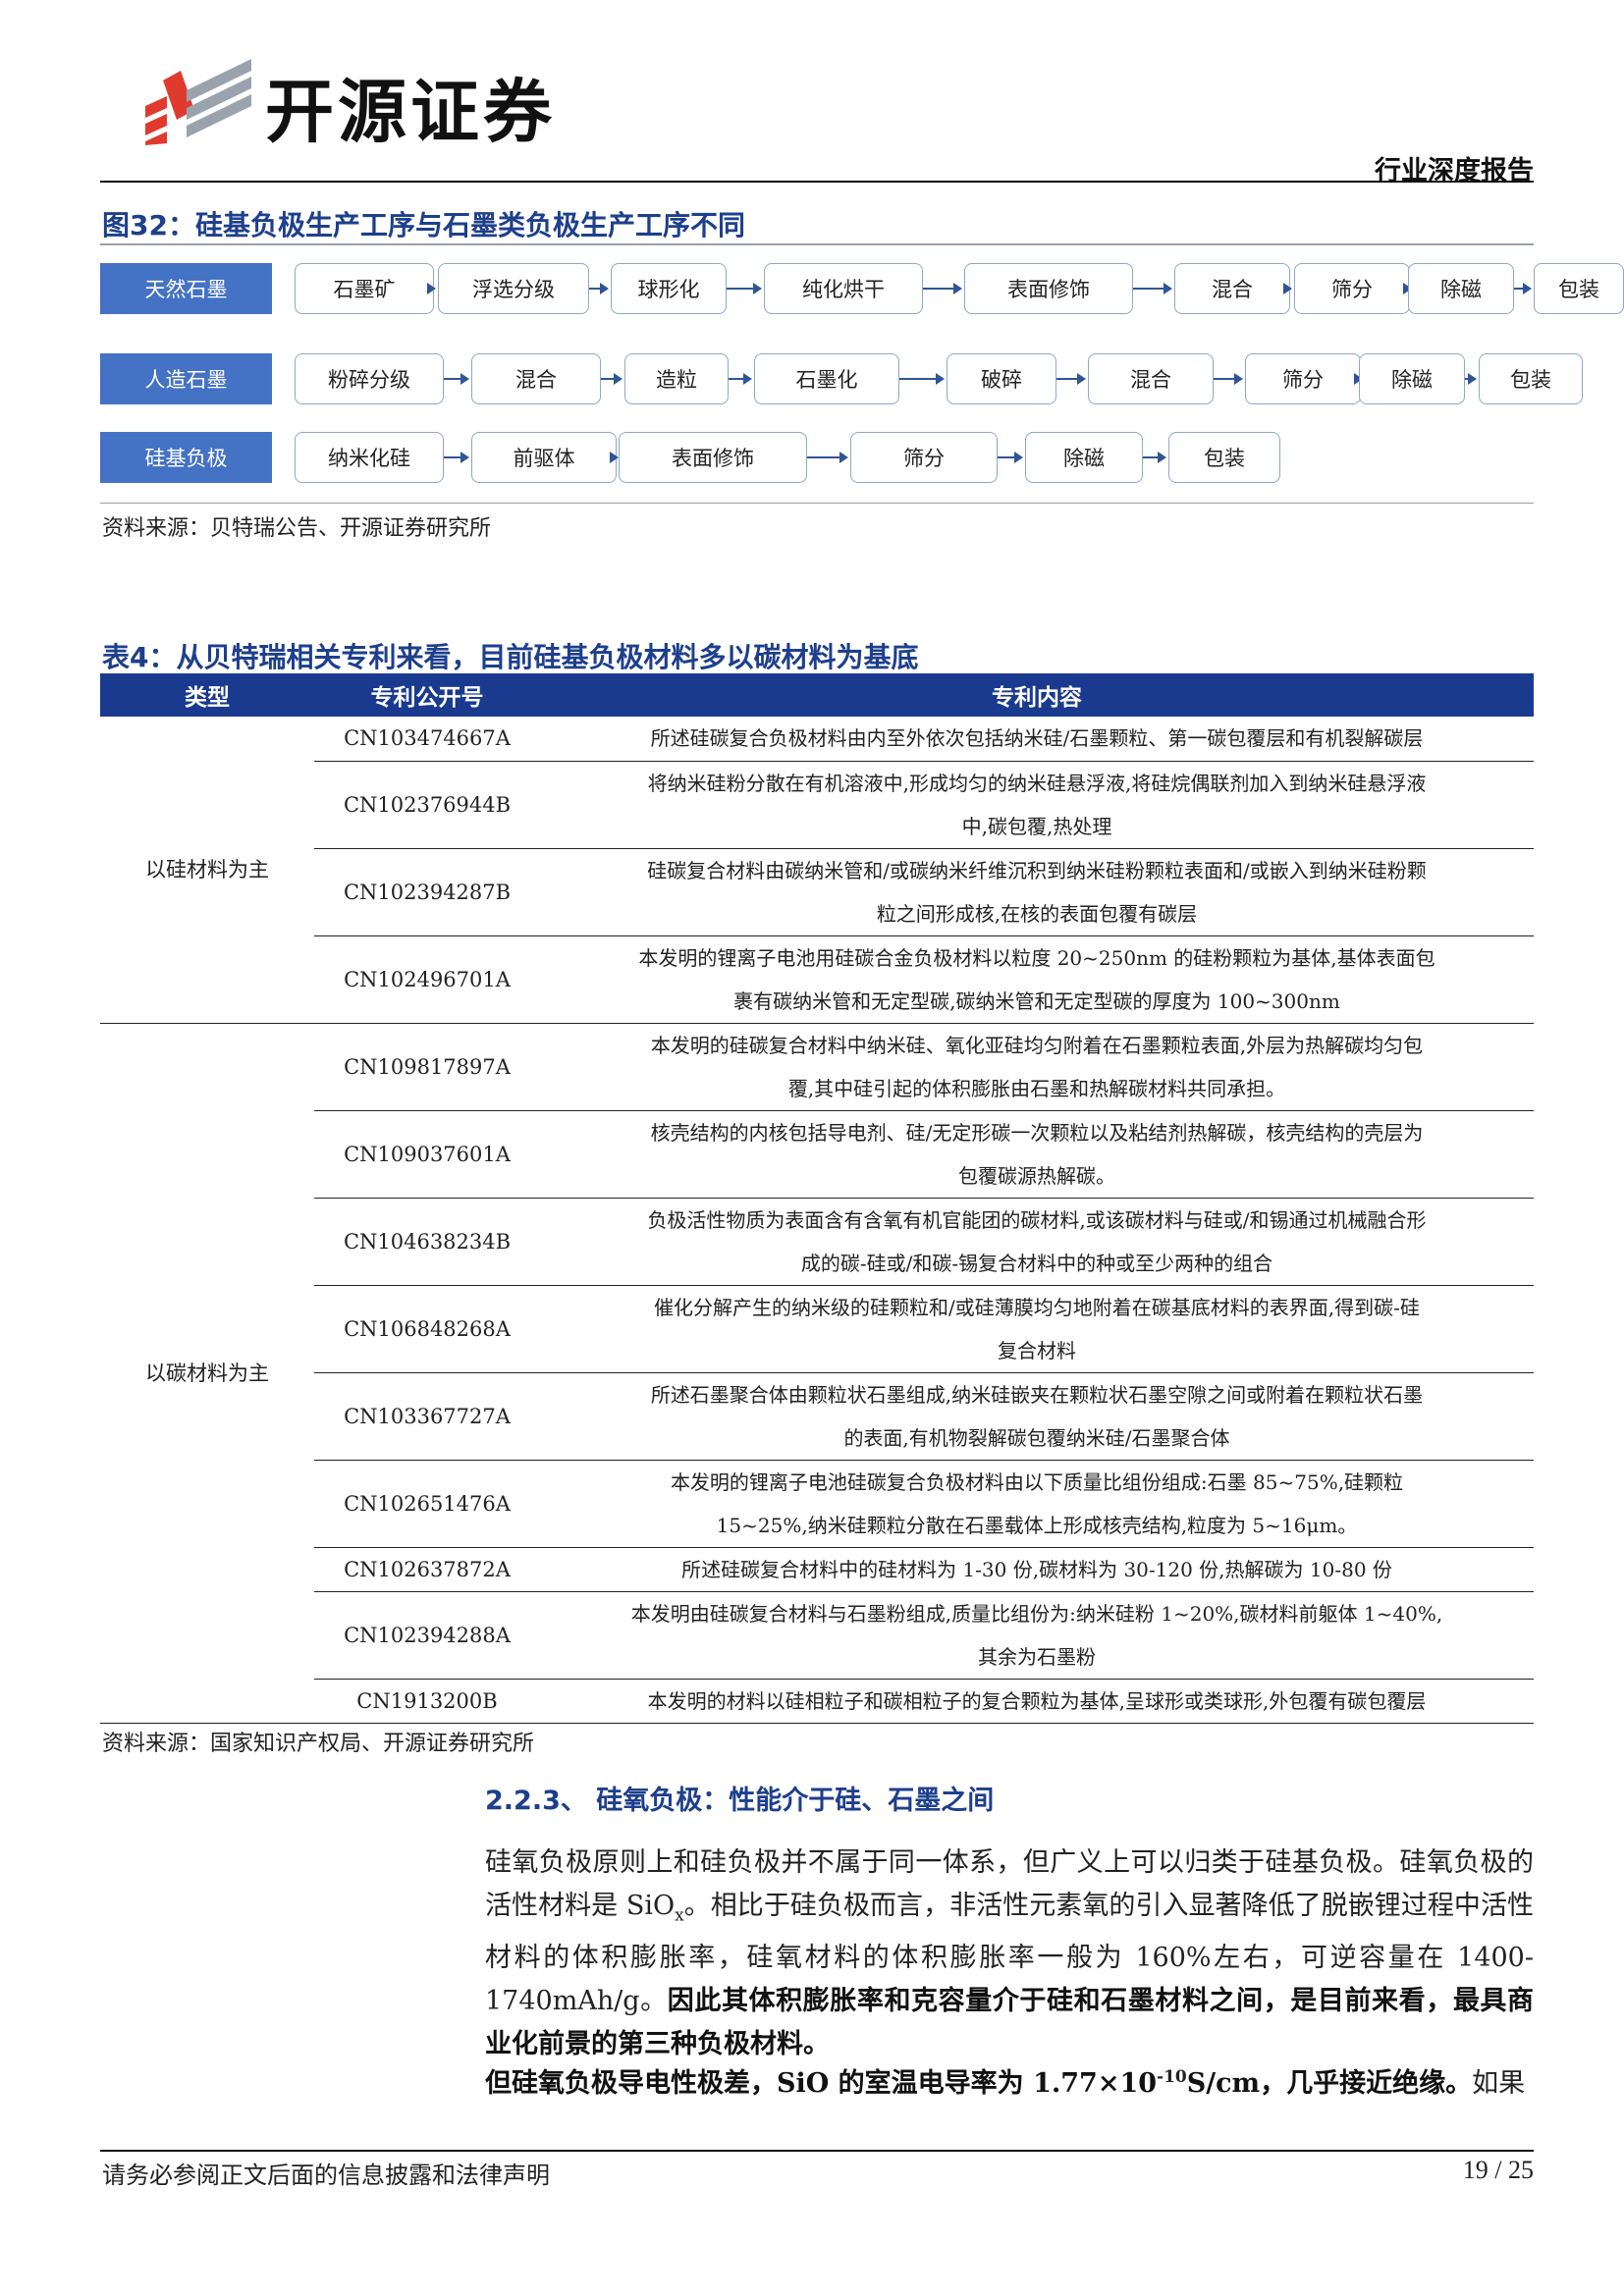 This screenshot has width=1624, height=2296. Describe the element at coordinates (369, 457) in the screenshot. I see `flow-step: 纳米化硅` at that location.